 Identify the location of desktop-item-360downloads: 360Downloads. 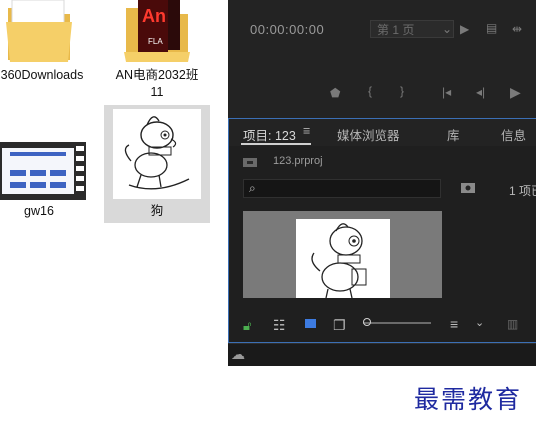
(49, 45).